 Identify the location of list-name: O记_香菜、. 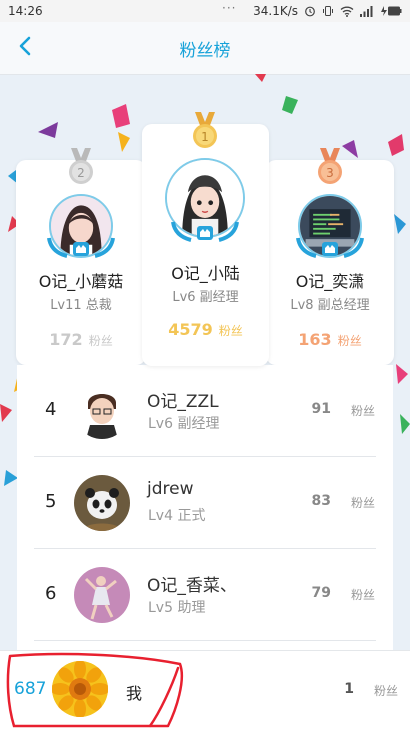
(192, 586).